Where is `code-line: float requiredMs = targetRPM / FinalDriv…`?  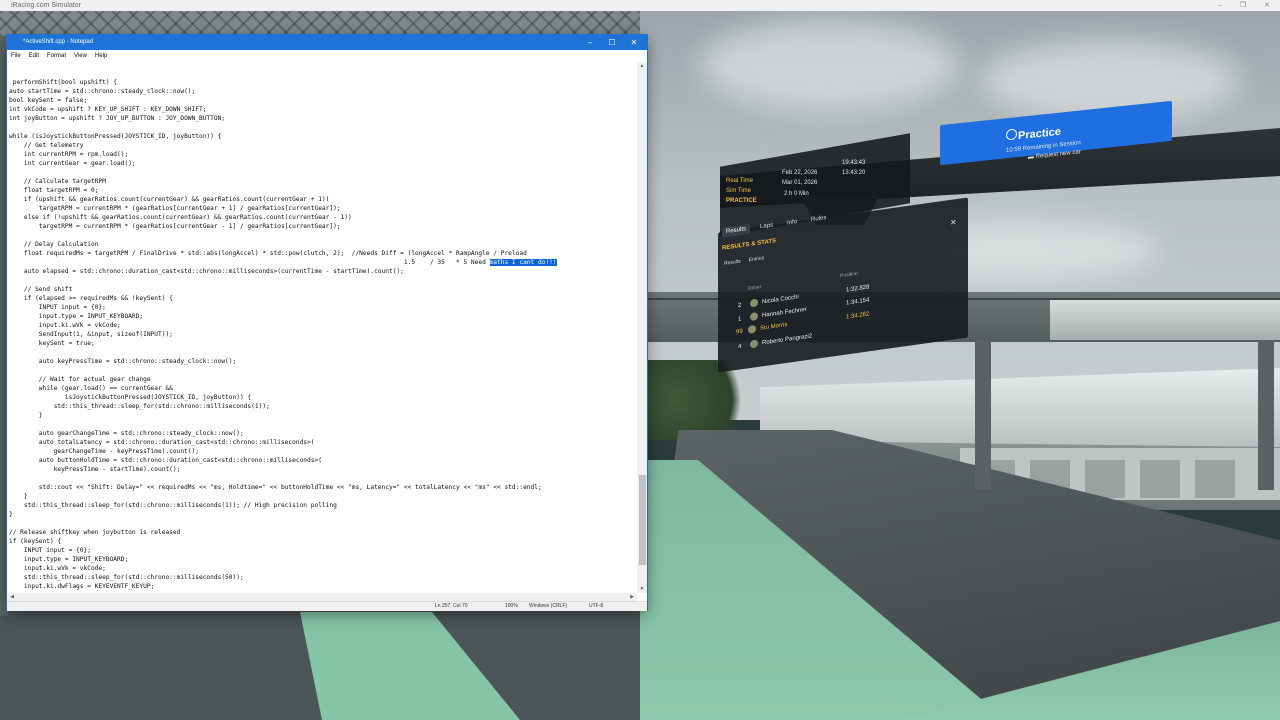 code-line: float requiredMs = targetRPM / FinalDriv… is located at coordinates (323, 253).